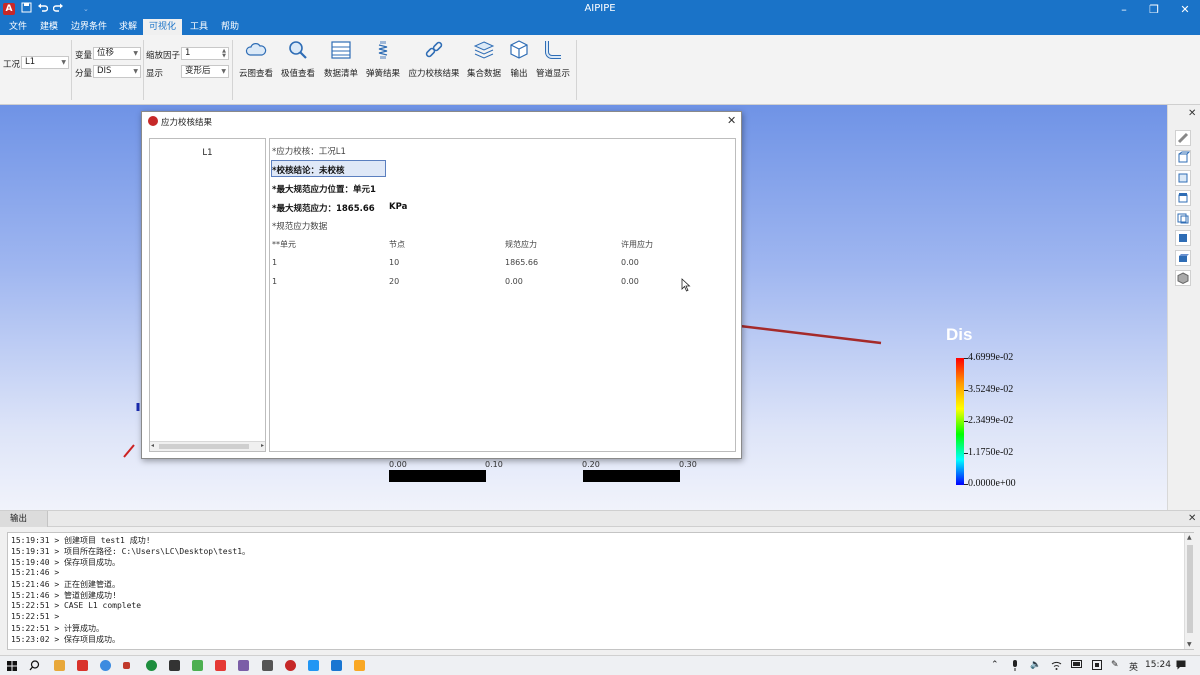  I want to click on dialog-title-bar: 应力校核结果 ✕, so click(441, 121).